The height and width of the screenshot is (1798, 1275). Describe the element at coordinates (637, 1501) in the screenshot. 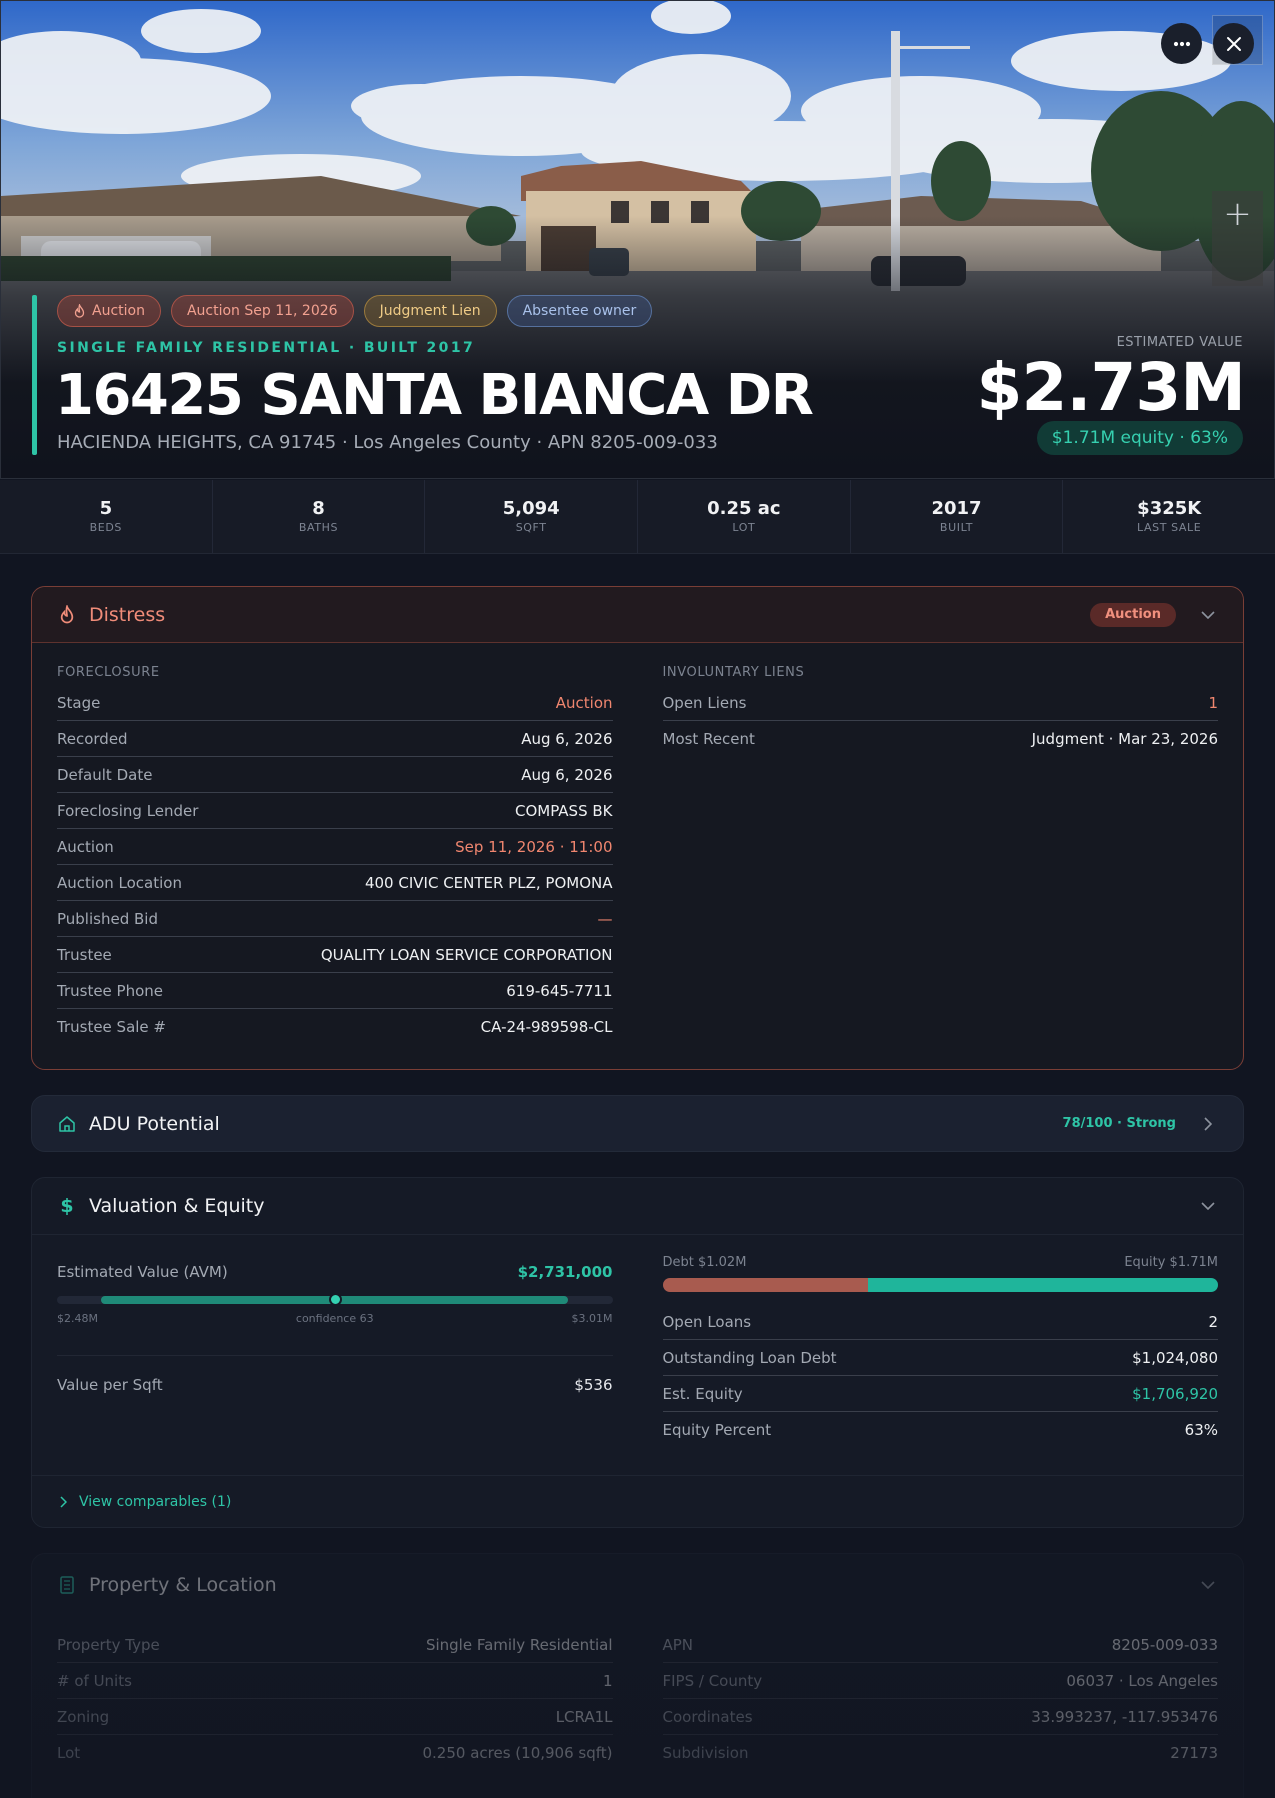

I see `view-comparables-link: View comparables (1)` at that location.